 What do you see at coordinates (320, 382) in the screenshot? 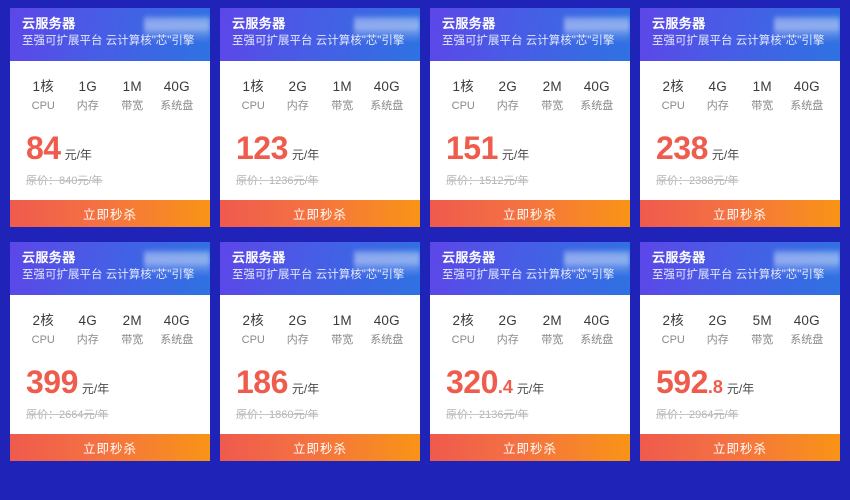
I see `price-row: 186 元/年` at bounding box center [320, 382].